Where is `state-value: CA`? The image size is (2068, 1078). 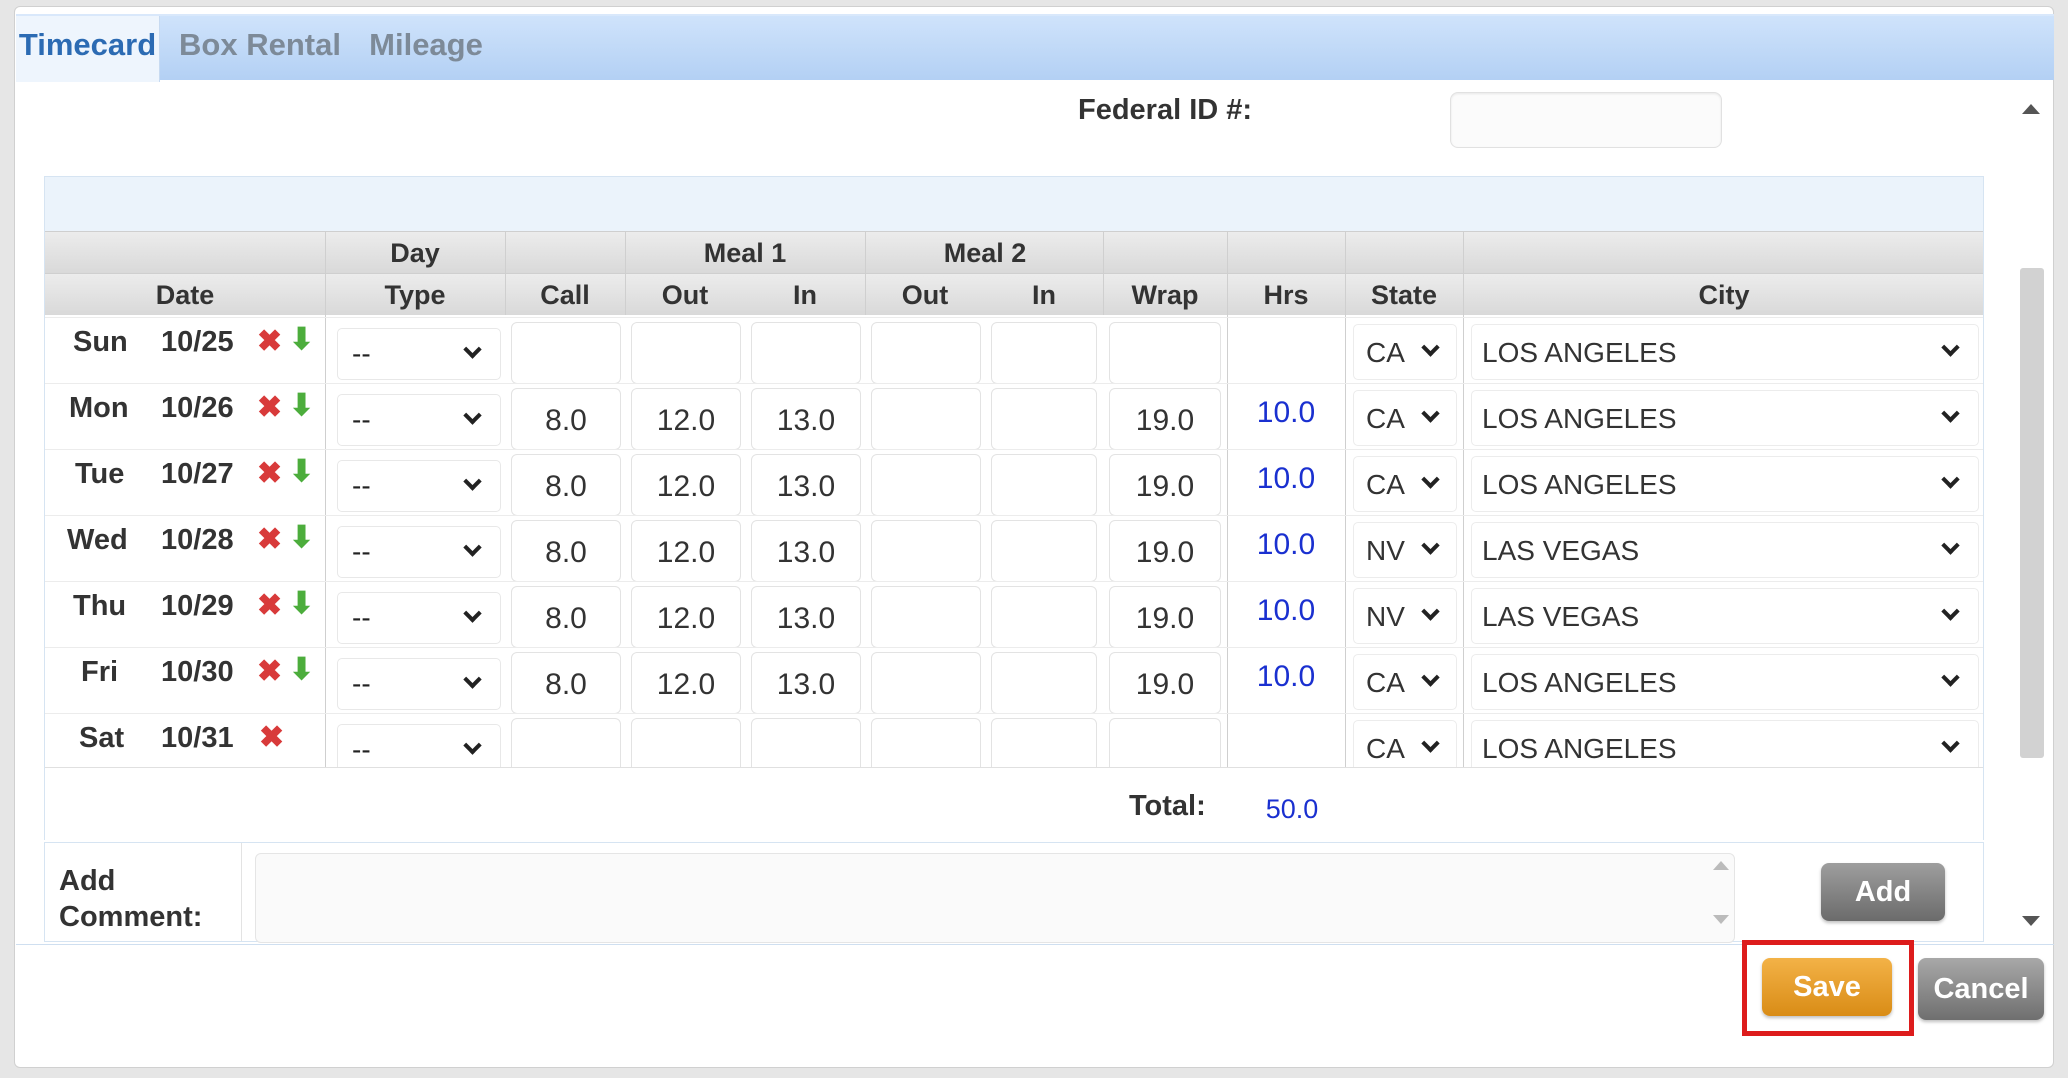
state-value: CA is located at coordinates (1385, 748).